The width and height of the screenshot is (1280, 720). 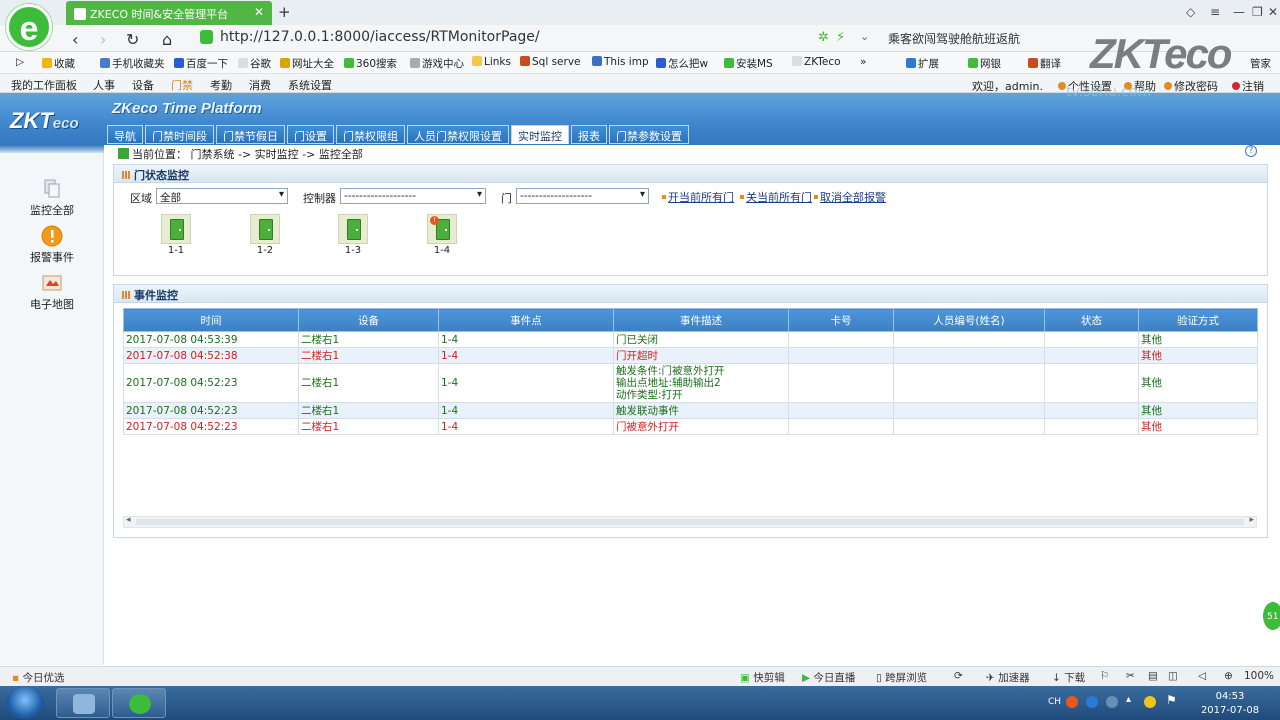 I want to click on tab-close-icon: ✕, so click(x=259, y=12).